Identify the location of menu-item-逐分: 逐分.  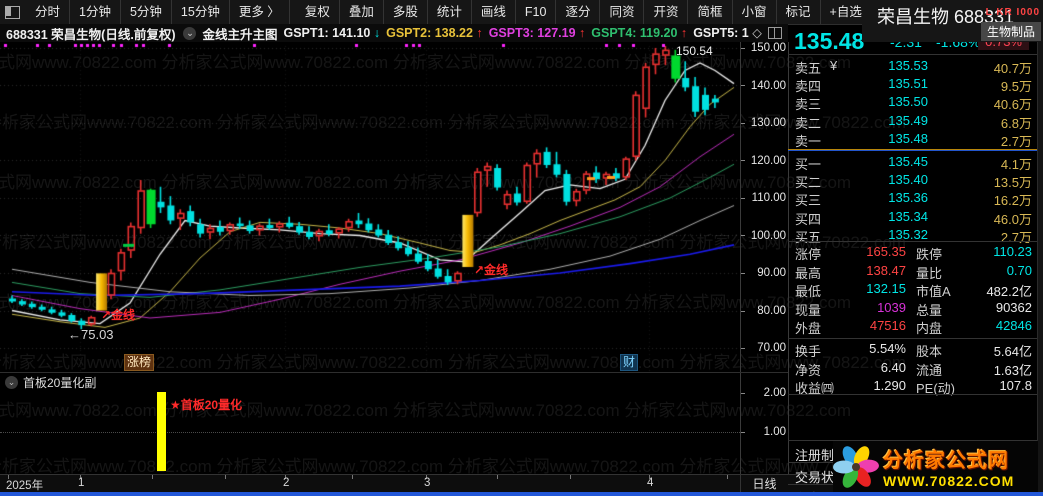
(578, 12).